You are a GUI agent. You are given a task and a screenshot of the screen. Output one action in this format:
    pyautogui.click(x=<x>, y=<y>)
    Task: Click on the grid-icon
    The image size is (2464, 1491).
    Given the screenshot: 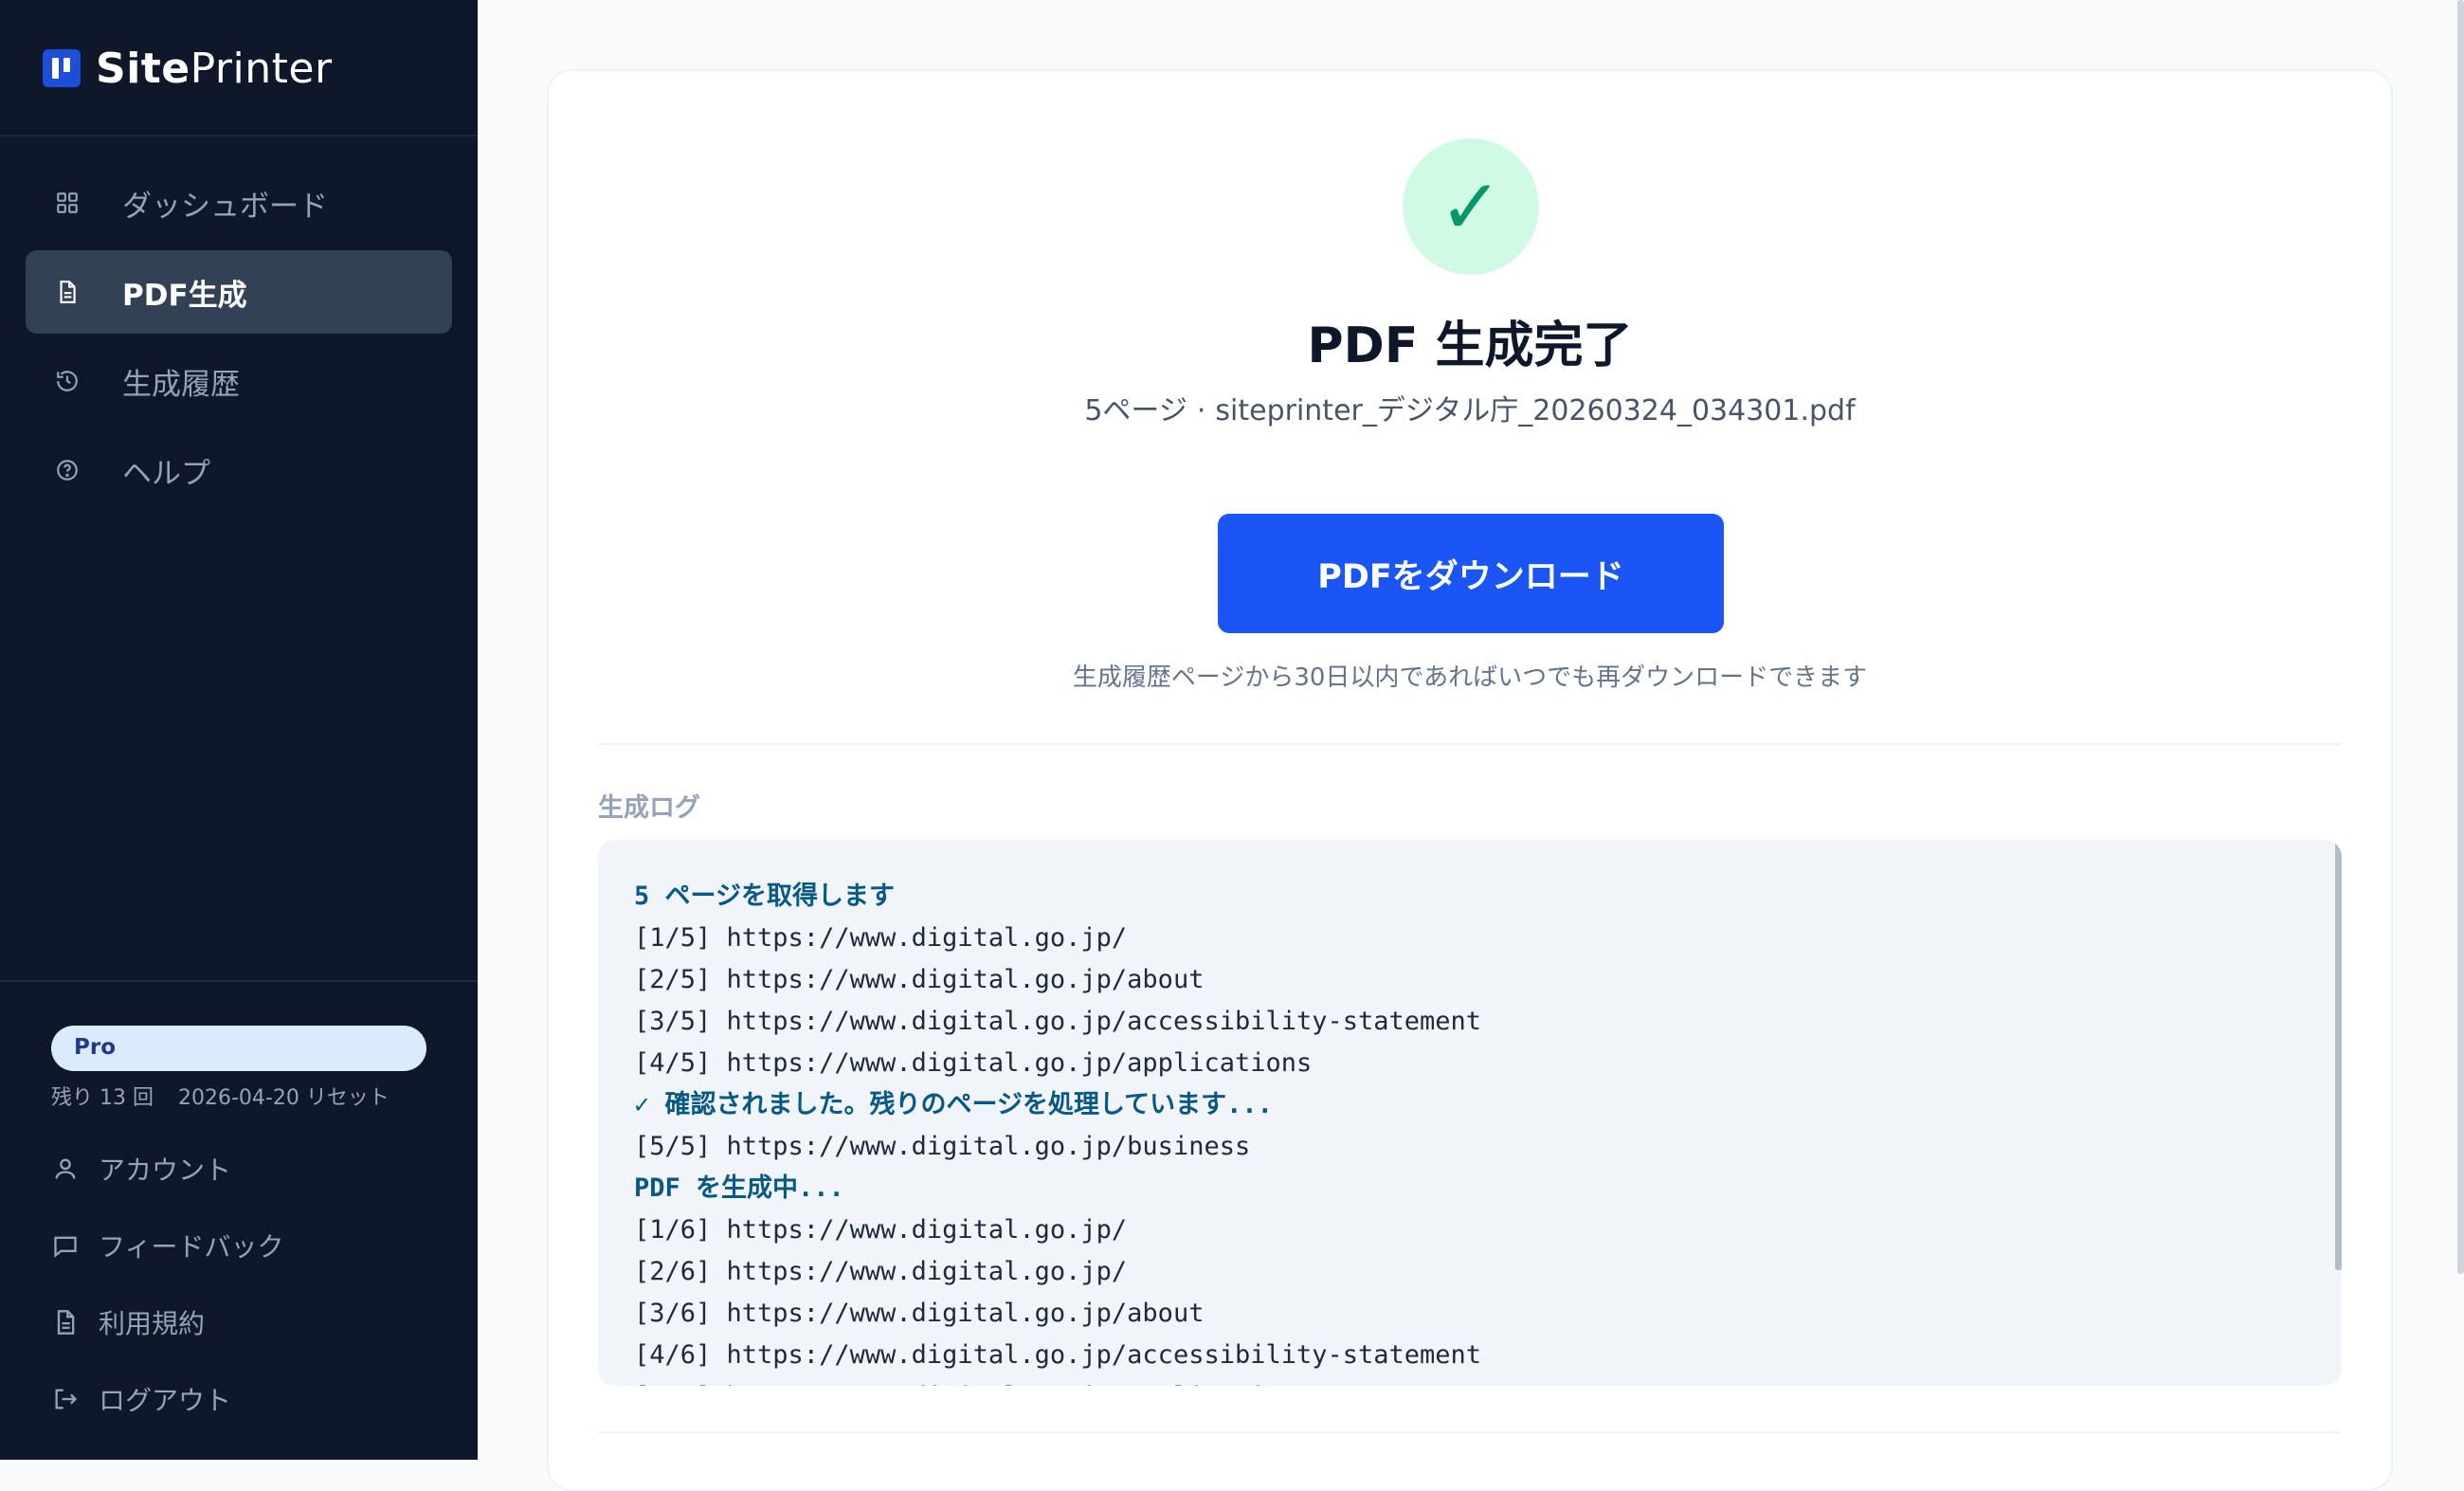 What is the action you would take?
    pyautogui.click(x=67, y=203)
    